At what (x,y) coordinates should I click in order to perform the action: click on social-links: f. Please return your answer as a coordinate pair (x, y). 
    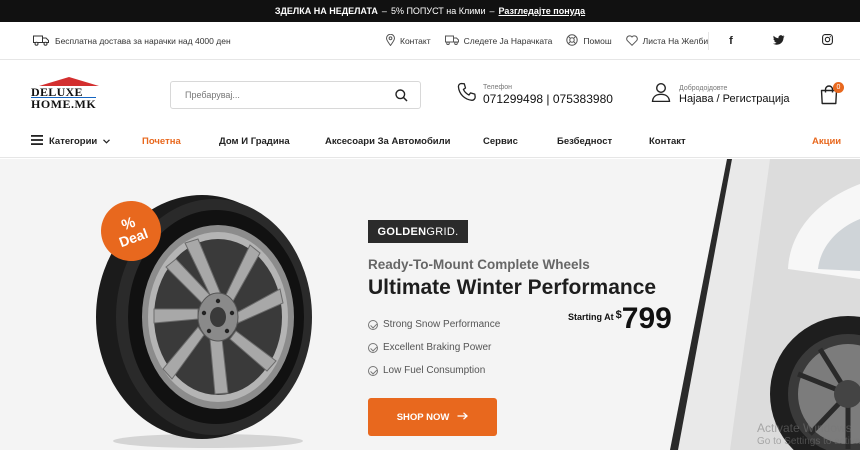
    Looking at the image, I should click on (779, 41).